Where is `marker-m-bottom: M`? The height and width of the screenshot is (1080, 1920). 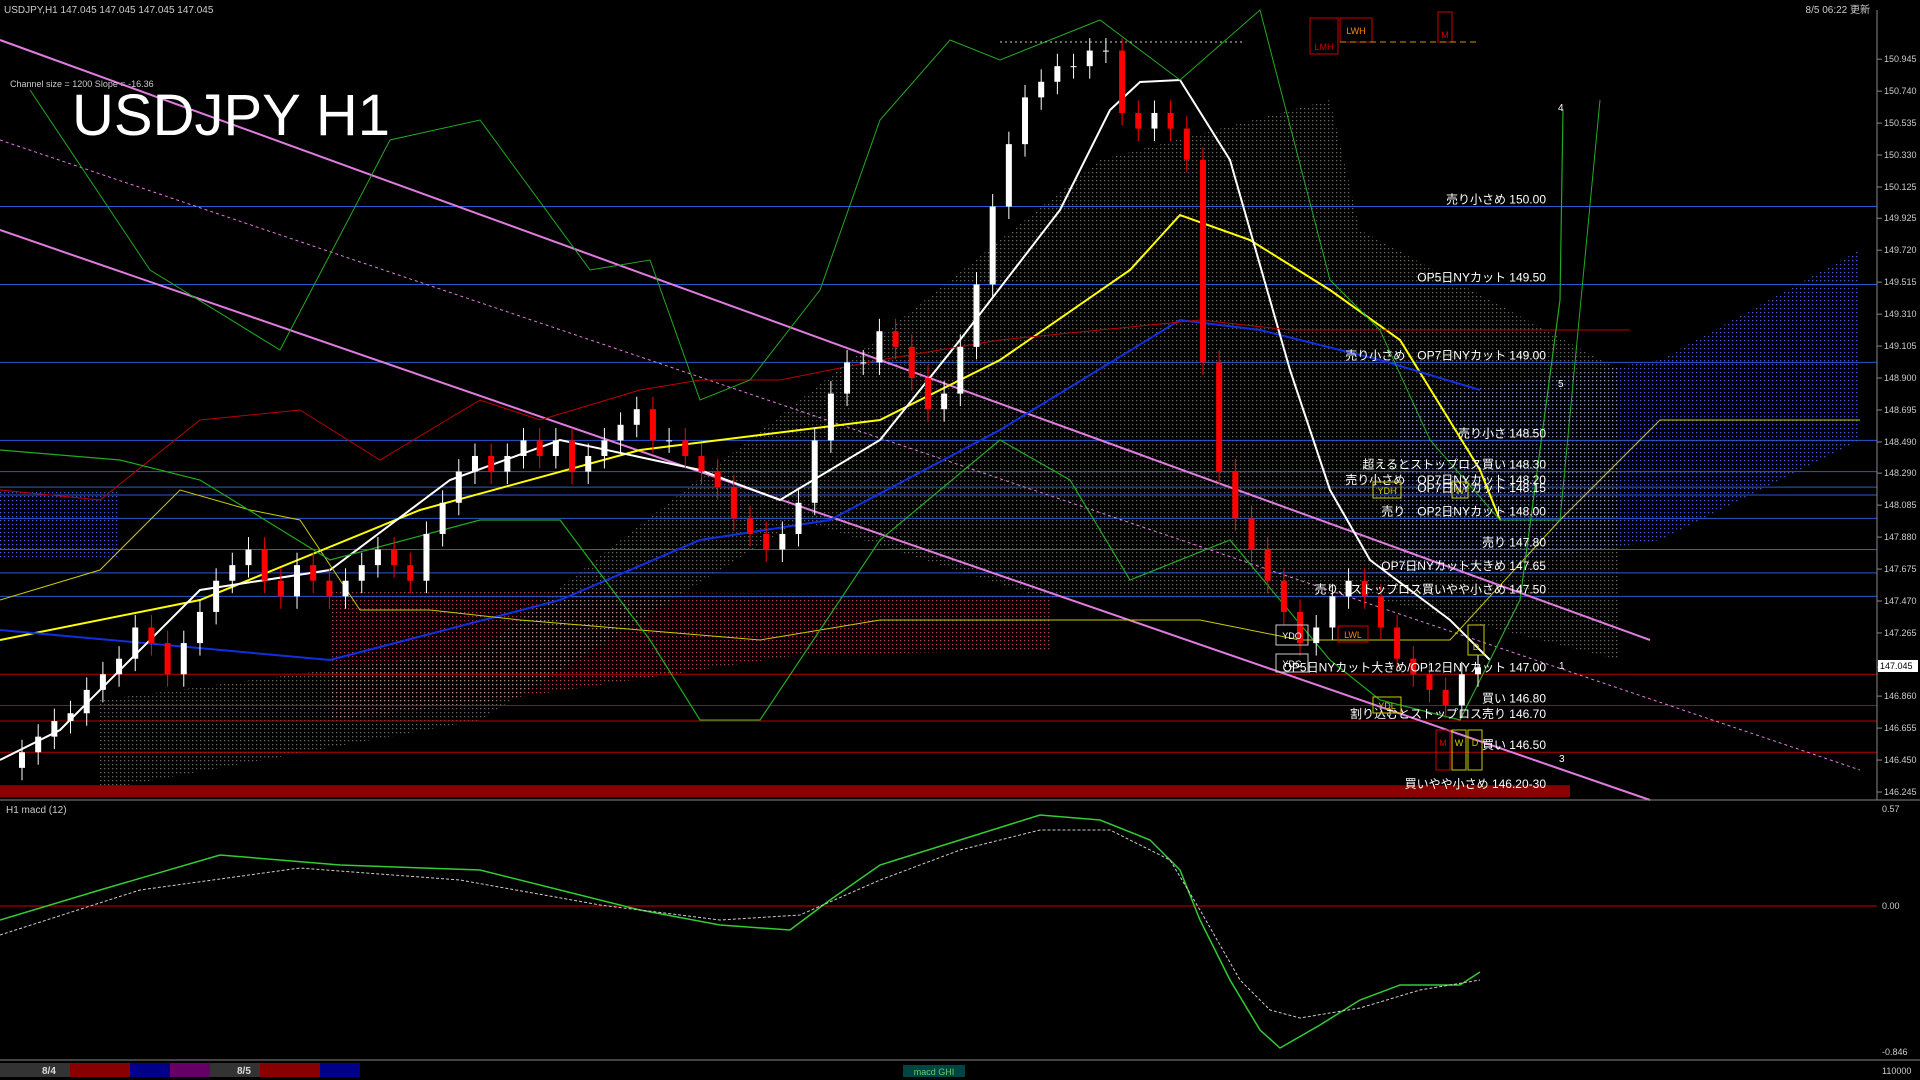
marker-m-bottom: M is located at coordinates (1443, 743).